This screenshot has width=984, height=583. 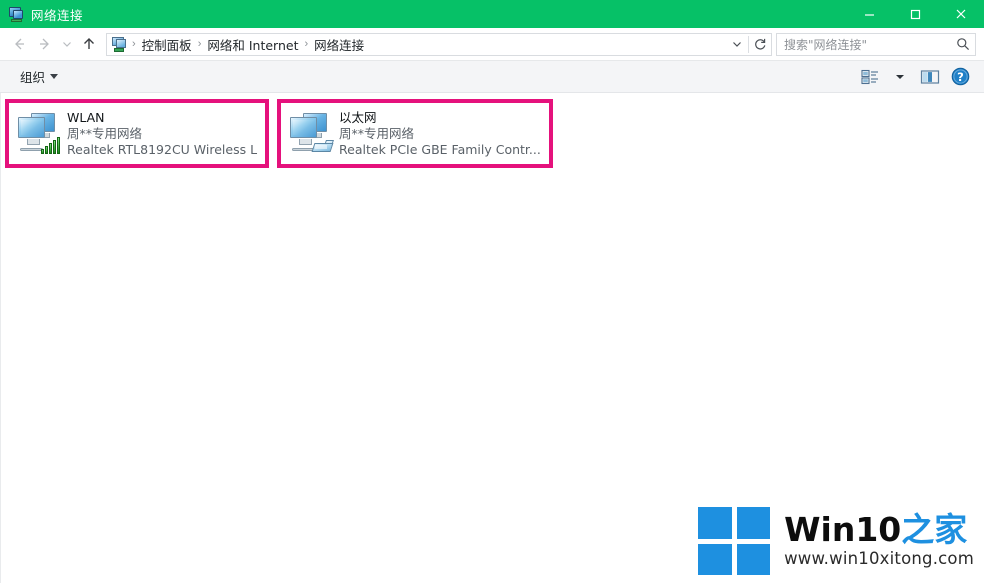 What do you see at coordinates (930, 77) in the screenshot?
I see `preview-pane-icon` at bounding box center [930, 77].